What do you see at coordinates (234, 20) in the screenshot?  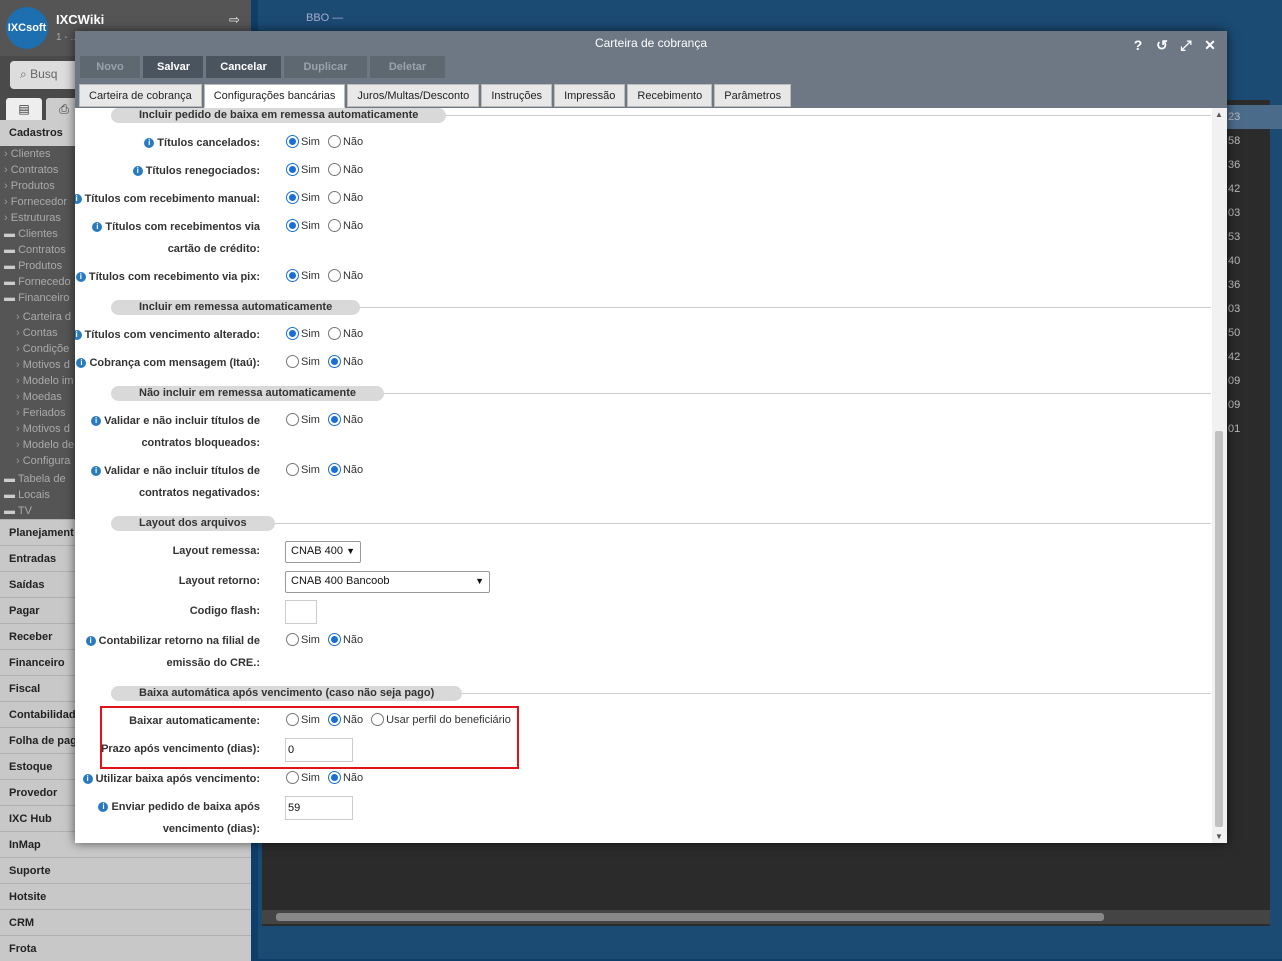 I see `logout-icon: ⇨` at bounding box center [234, 20].